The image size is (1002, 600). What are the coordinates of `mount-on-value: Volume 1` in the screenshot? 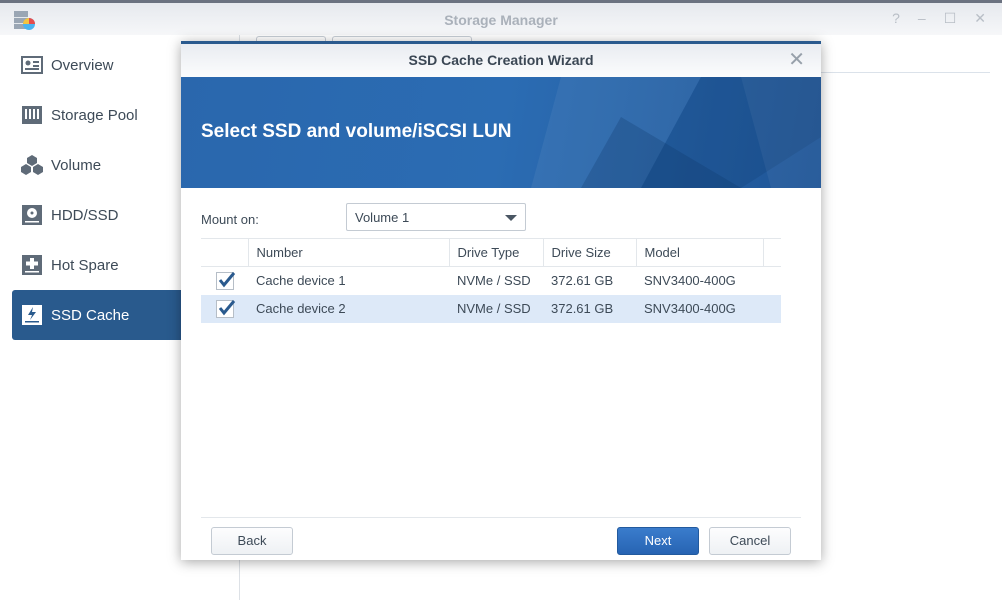 It's located at (382, 217).